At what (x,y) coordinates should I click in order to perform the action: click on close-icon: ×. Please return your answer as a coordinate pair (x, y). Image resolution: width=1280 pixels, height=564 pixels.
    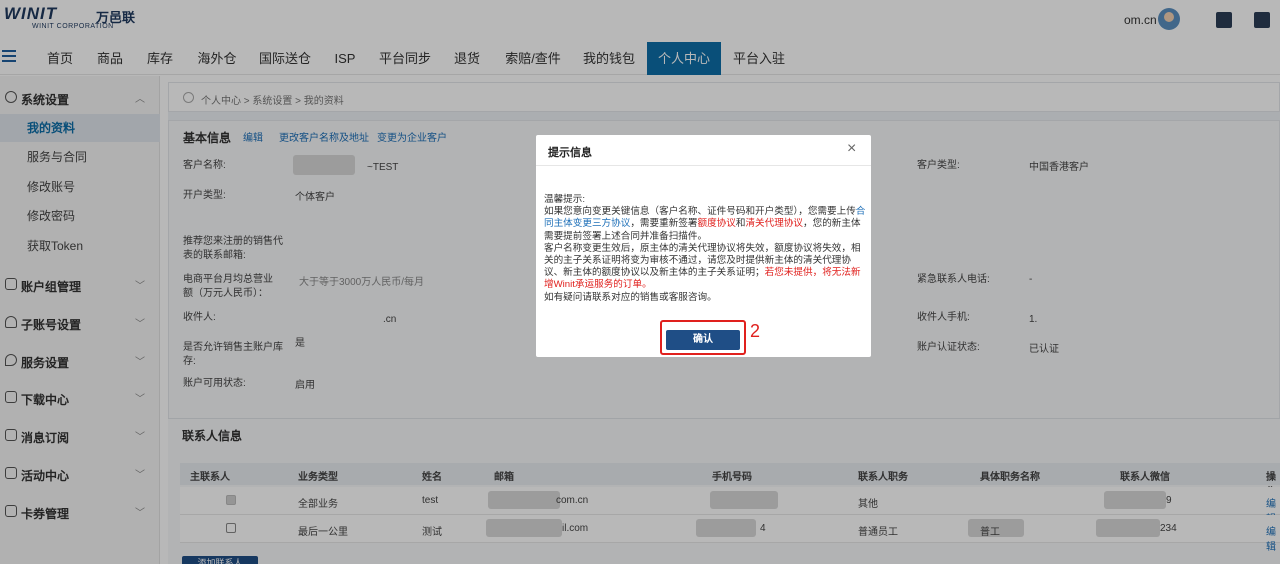
    Looking at the image, I should click on (851, 149).